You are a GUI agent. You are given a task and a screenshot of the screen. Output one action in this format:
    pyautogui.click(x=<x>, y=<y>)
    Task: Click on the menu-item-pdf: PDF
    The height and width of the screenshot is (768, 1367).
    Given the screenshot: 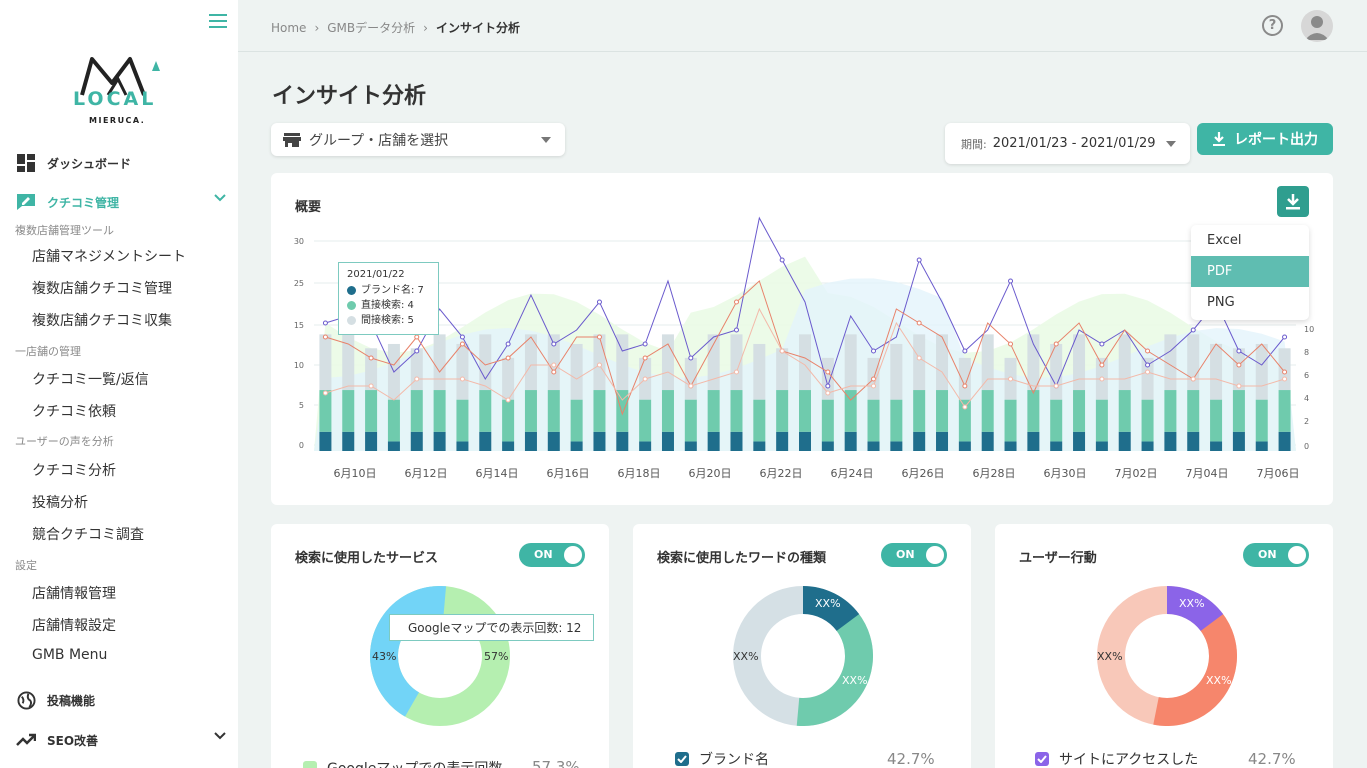 What is the action you would take?
    pyautogui.click(x=1250, y=271)
    